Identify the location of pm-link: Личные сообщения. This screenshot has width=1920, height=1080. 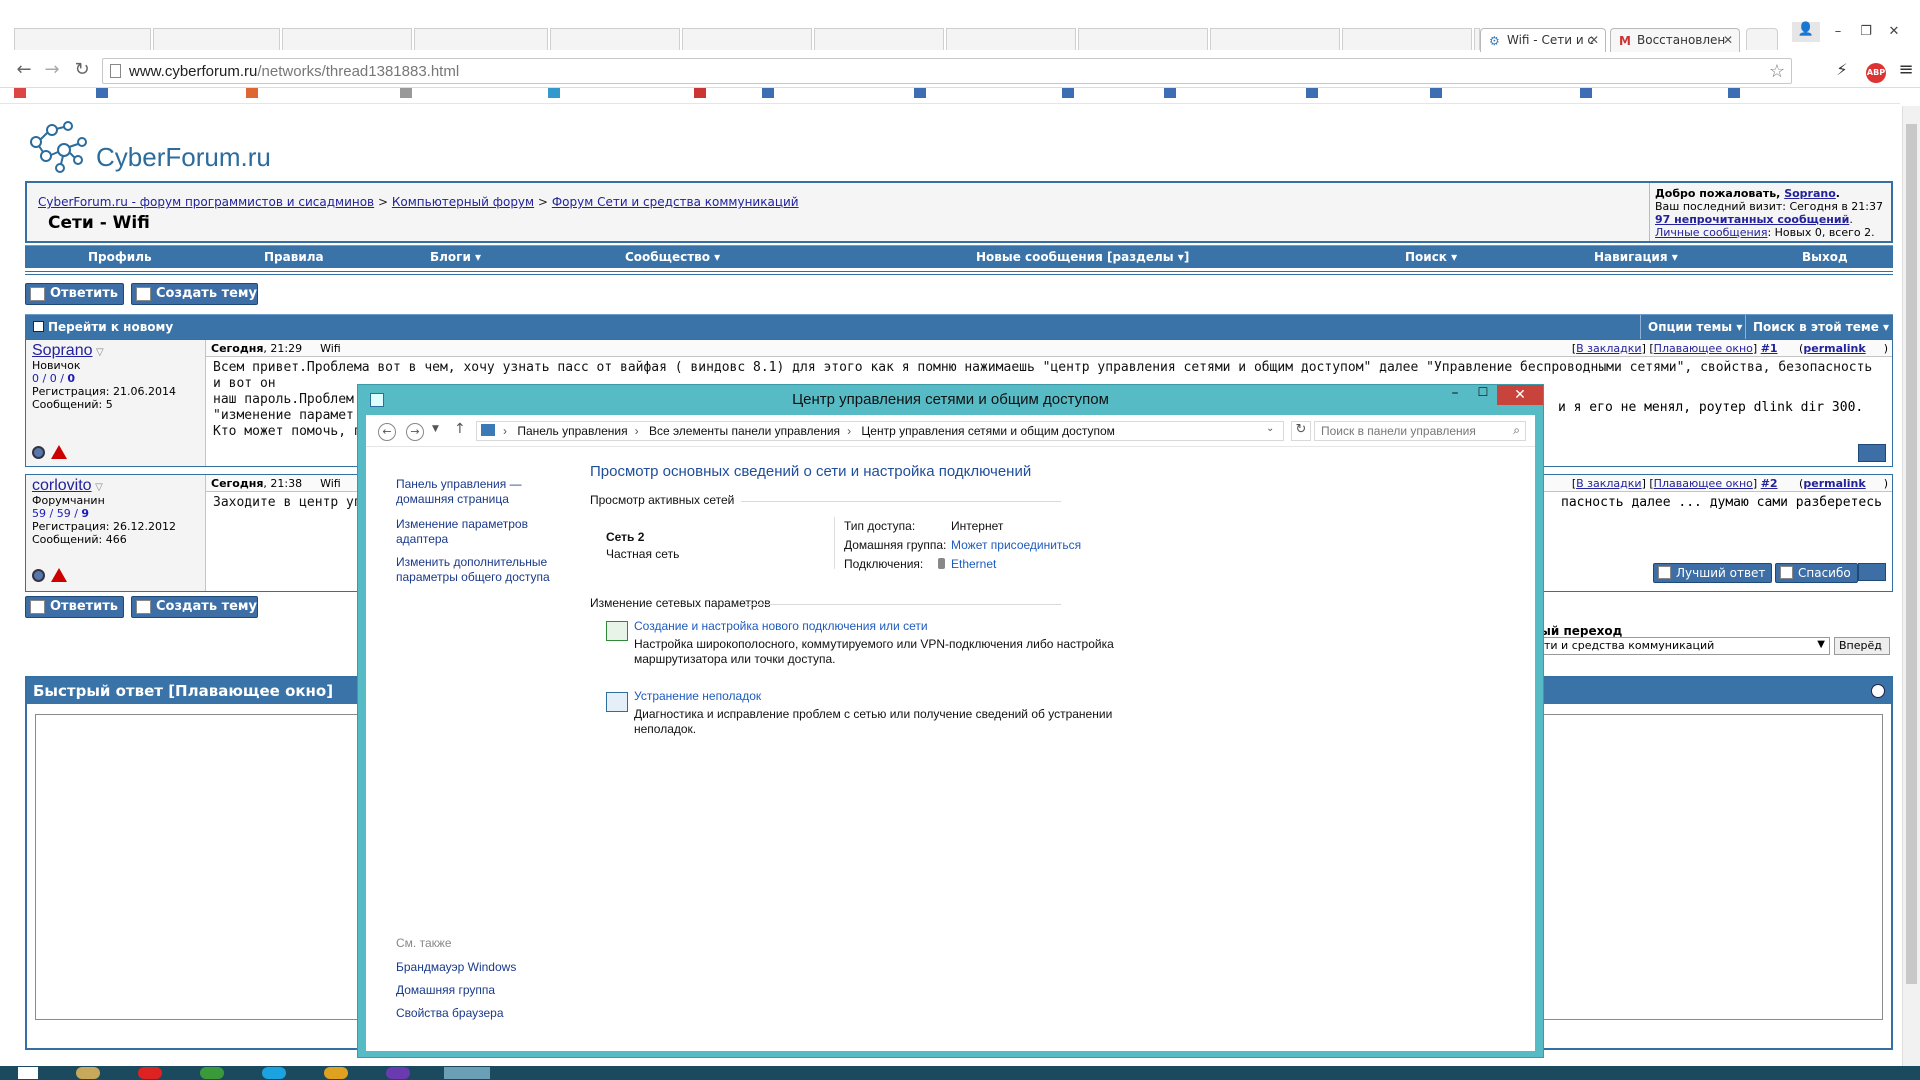
(1711, 232).